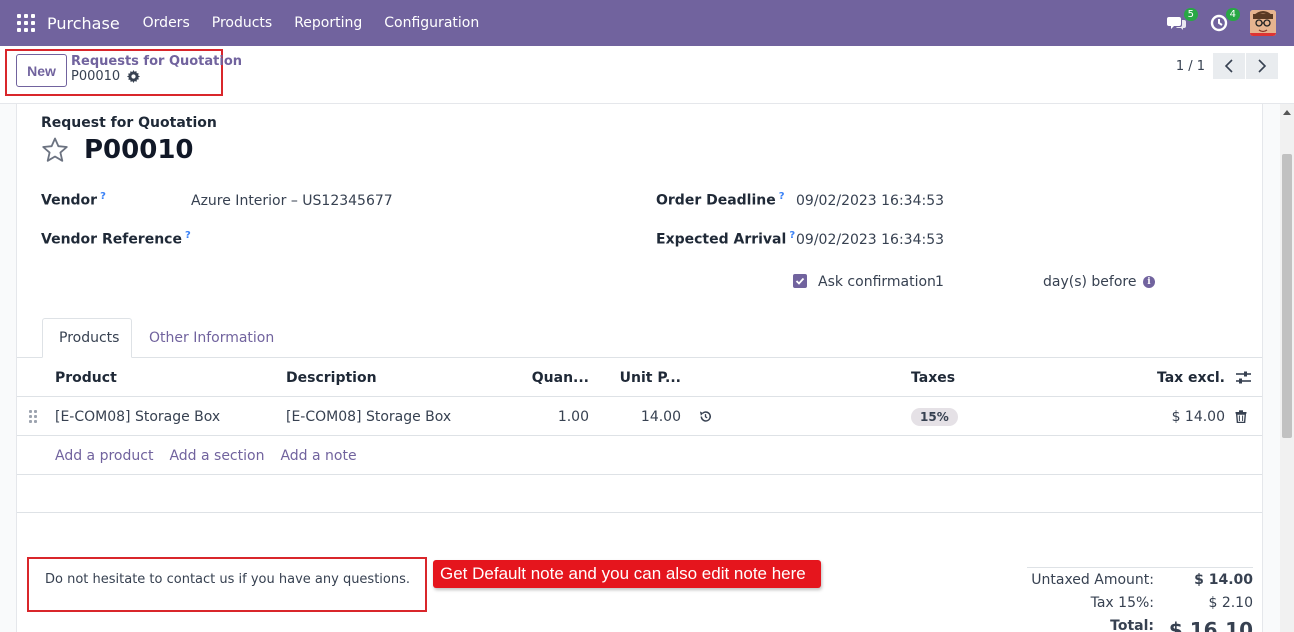 The width and height of the screenshot is (1294, 632). Describe the element at coordinates (73, 200) in the screenshot. I see `vendor-label: Vendor?` at that location.